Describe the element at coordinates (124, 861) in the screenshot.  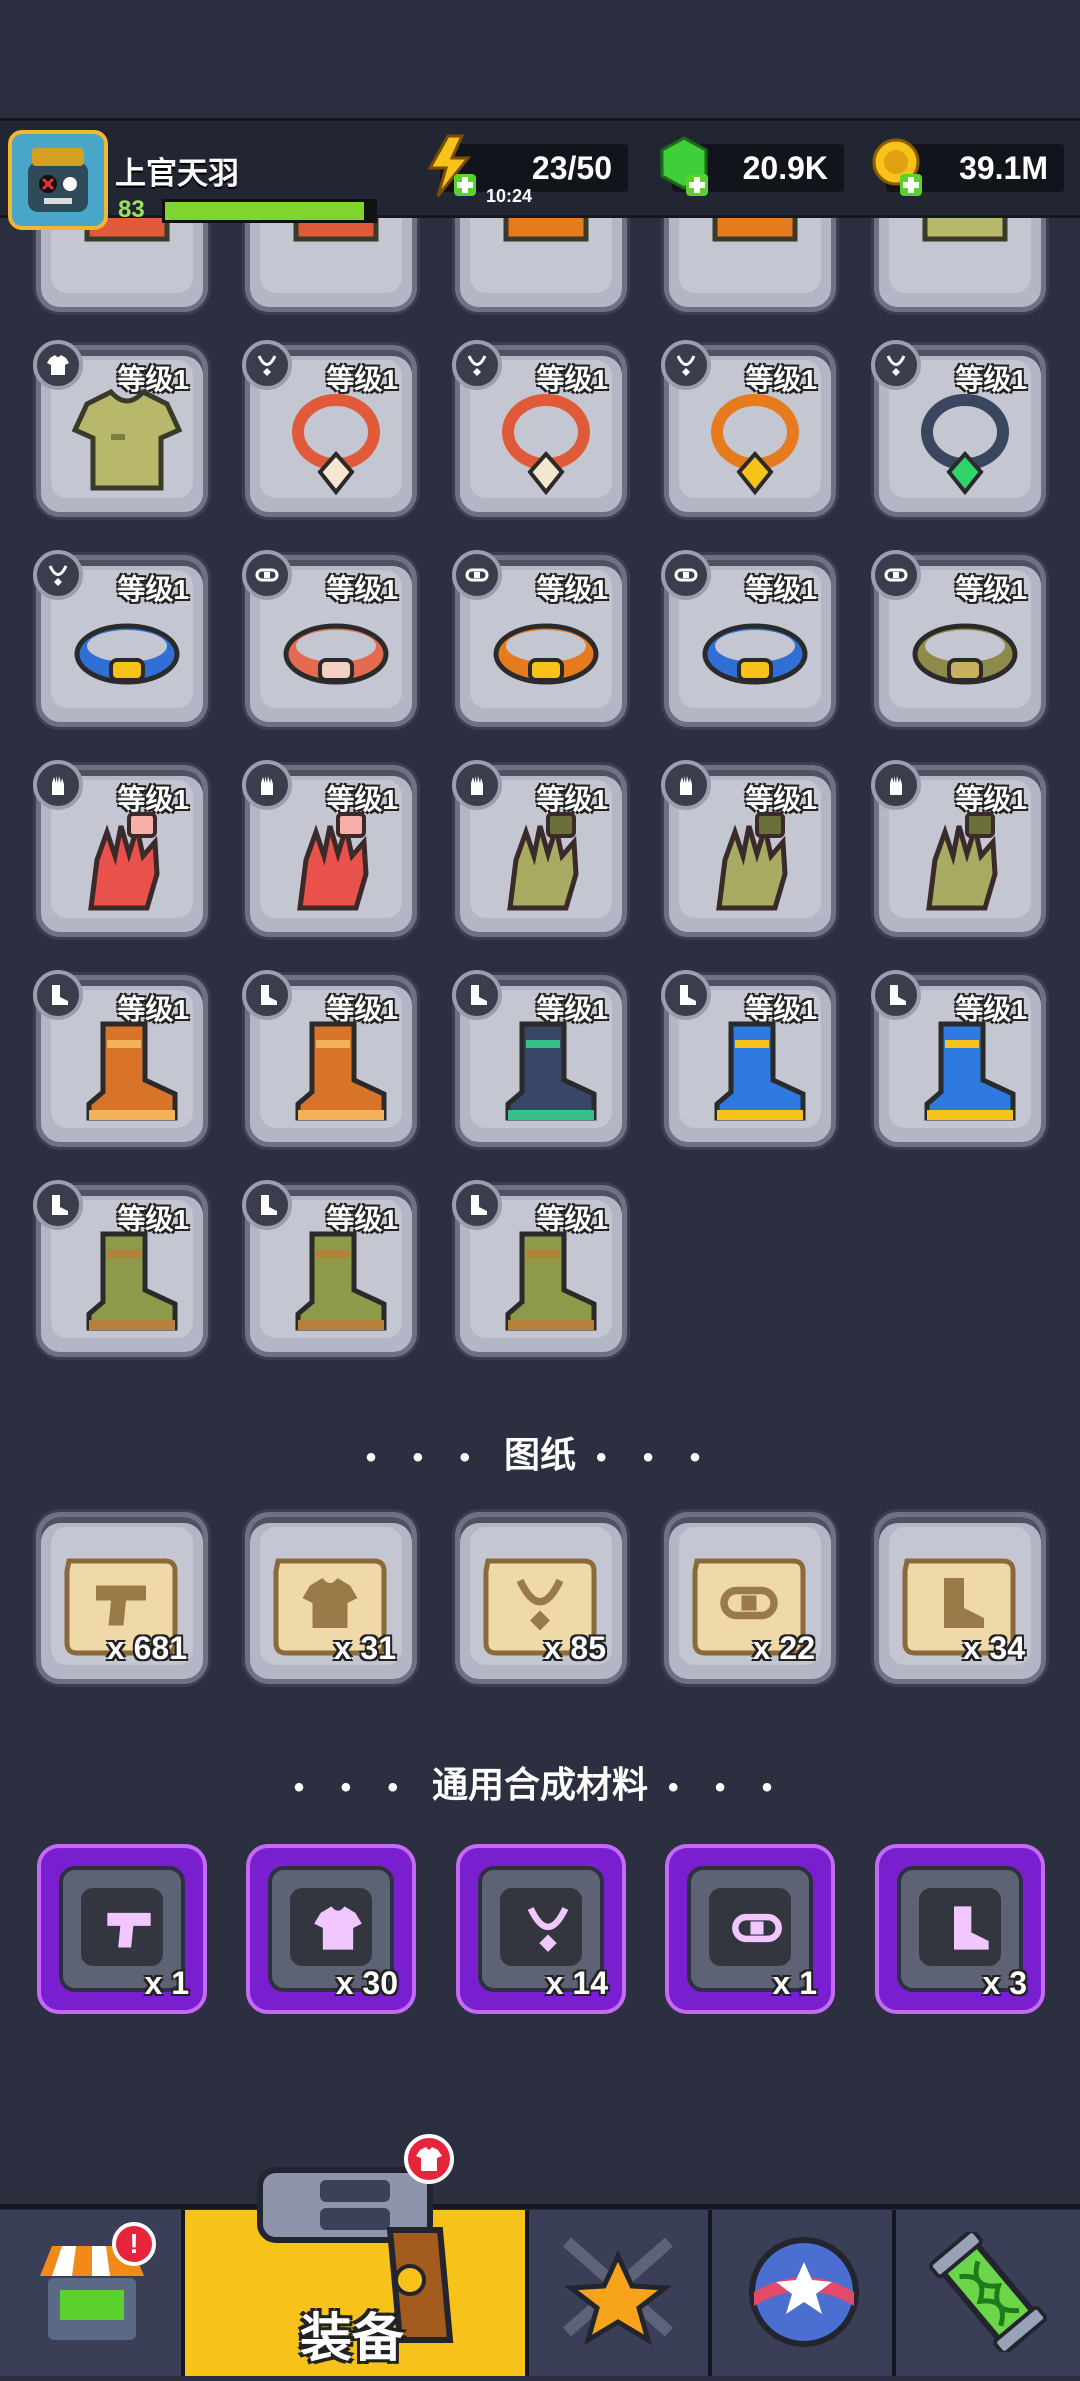
I see `red-glove-icon` at that location.